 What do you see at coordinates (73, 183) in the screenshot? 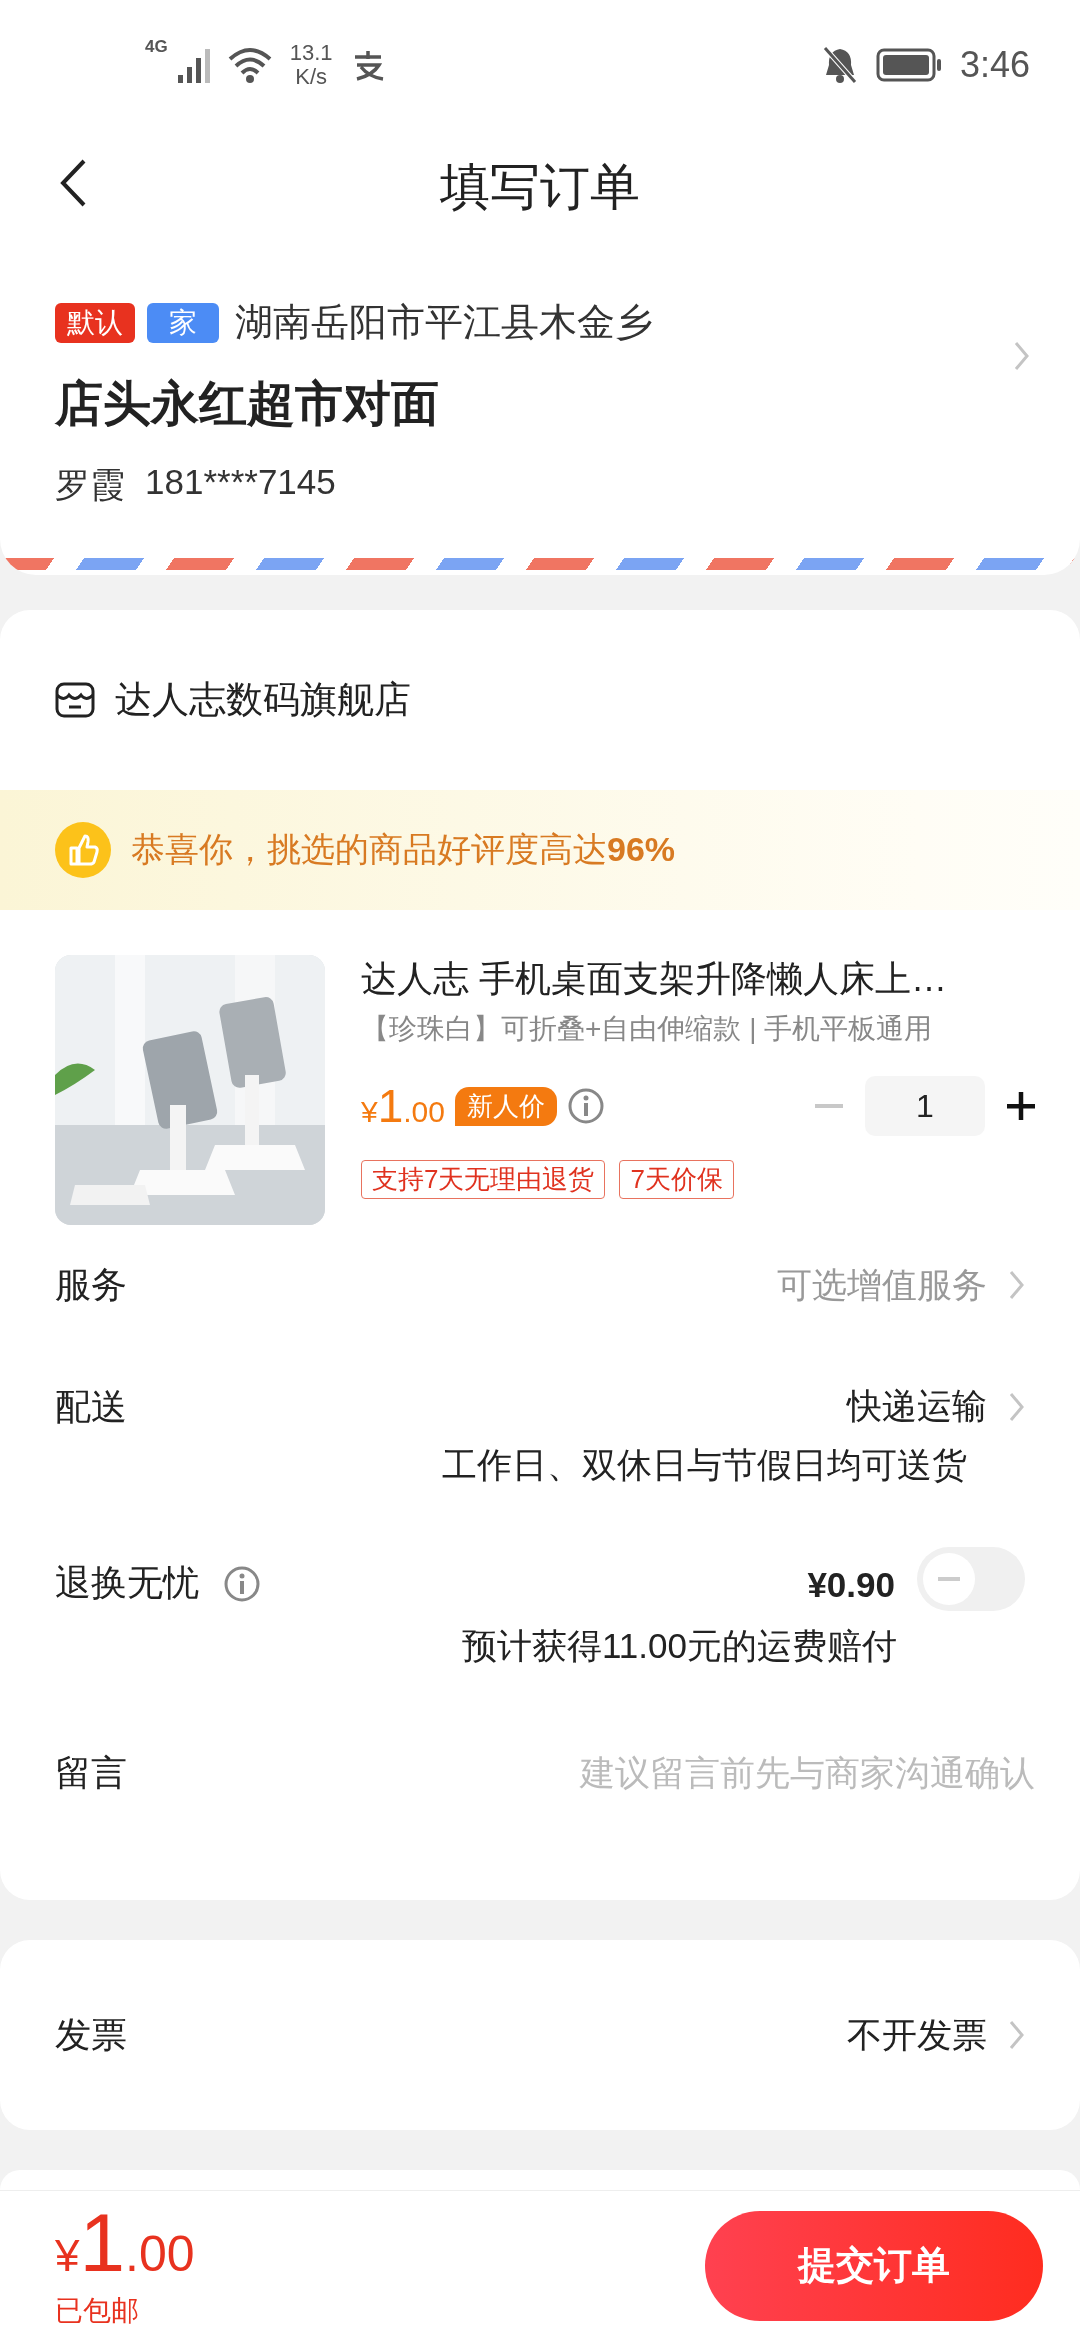
I see `back-icon` at bounding box center [73, 183].